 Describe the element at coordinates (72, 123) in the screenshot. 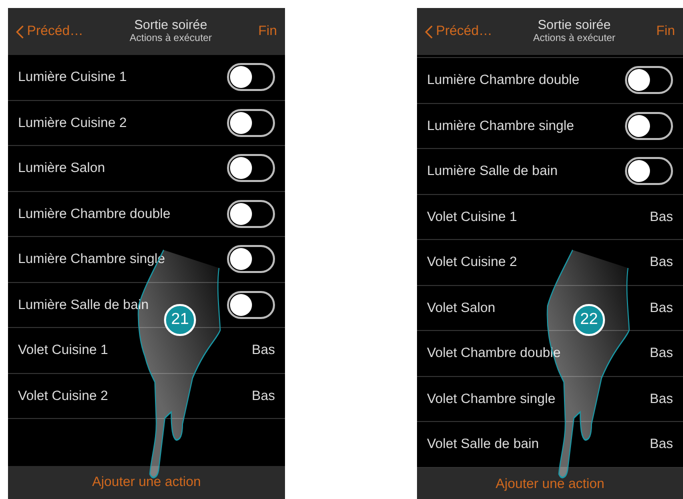

I see `action-label: Lumière Cuisine 2` at that location.